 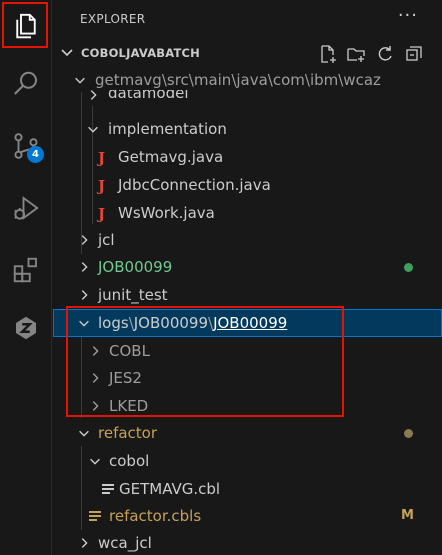 I want to click on folder-label: refactor, so click(x=128, y=433).